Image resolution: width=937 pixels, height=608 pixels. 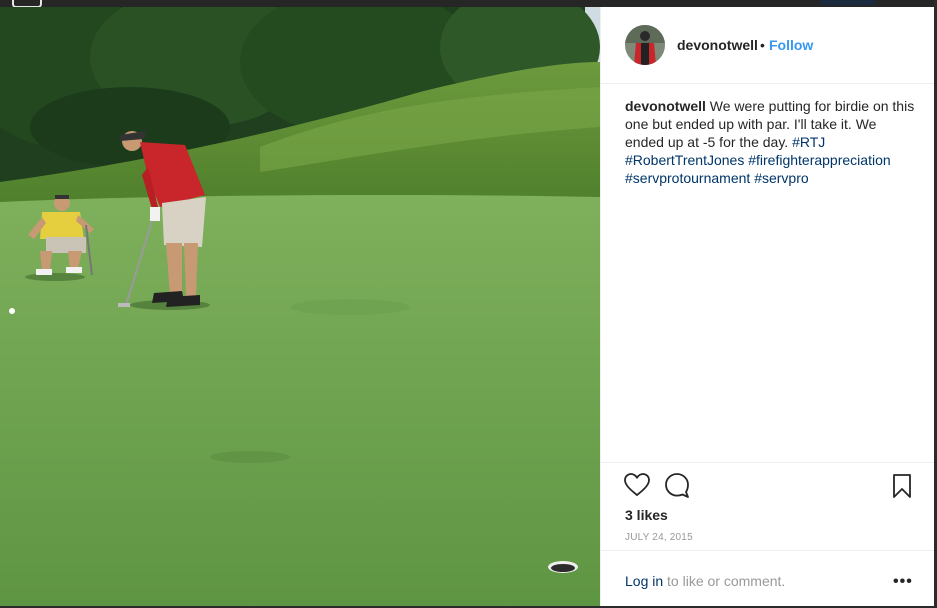 What do you see at coordinates (903, 582) in the screenshot?
I see `more-options-icon: •••` at bounding box center [903, 582].